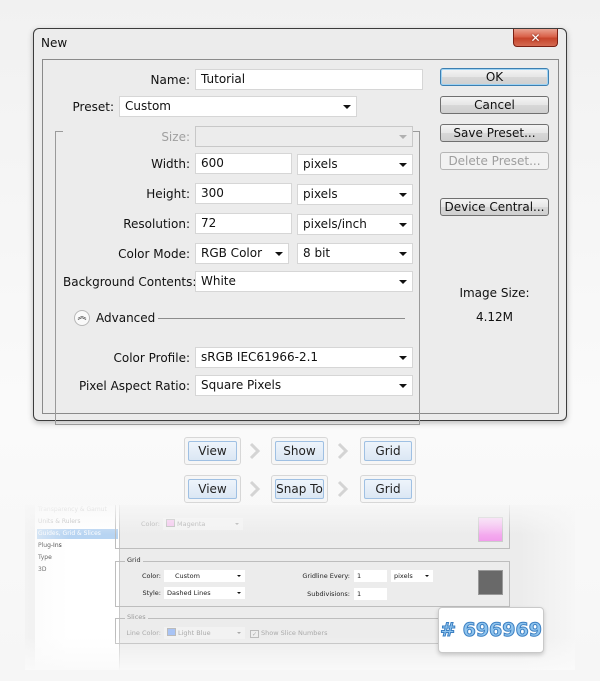 This screenshot has height=681, width=600. Describe the element at coordinates (328, 594) in the screenshot. I see `subdivisions-label: Subdivisions:` at that location.